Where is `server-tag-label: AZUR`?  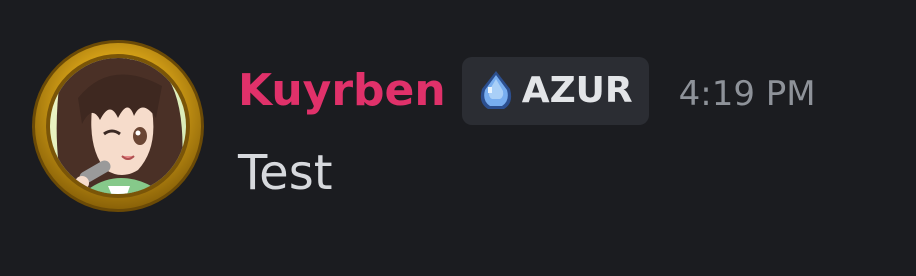
server-tag-label: AZUR is located at coordinates (577, 90).